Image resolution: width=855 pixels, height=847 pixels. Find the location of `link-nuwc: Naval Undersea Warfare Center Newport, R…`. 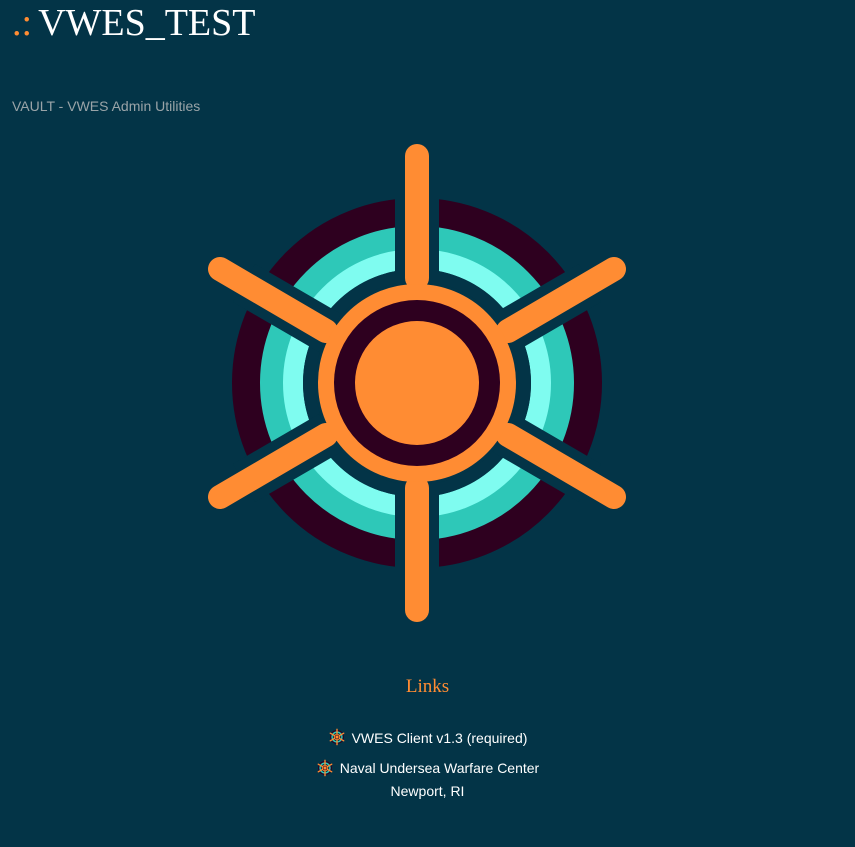

link-nuwc: Naval Undersea Warfare Center Newport, R… is located at coordinates (427, 779).